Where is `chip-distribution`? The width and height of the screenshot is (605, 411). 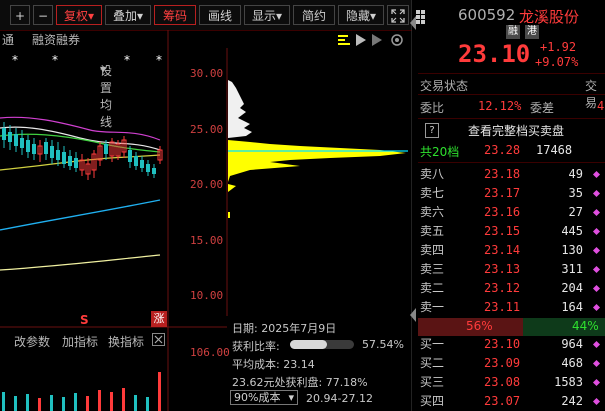
chip-distribution is located at coordinates (318, 149).